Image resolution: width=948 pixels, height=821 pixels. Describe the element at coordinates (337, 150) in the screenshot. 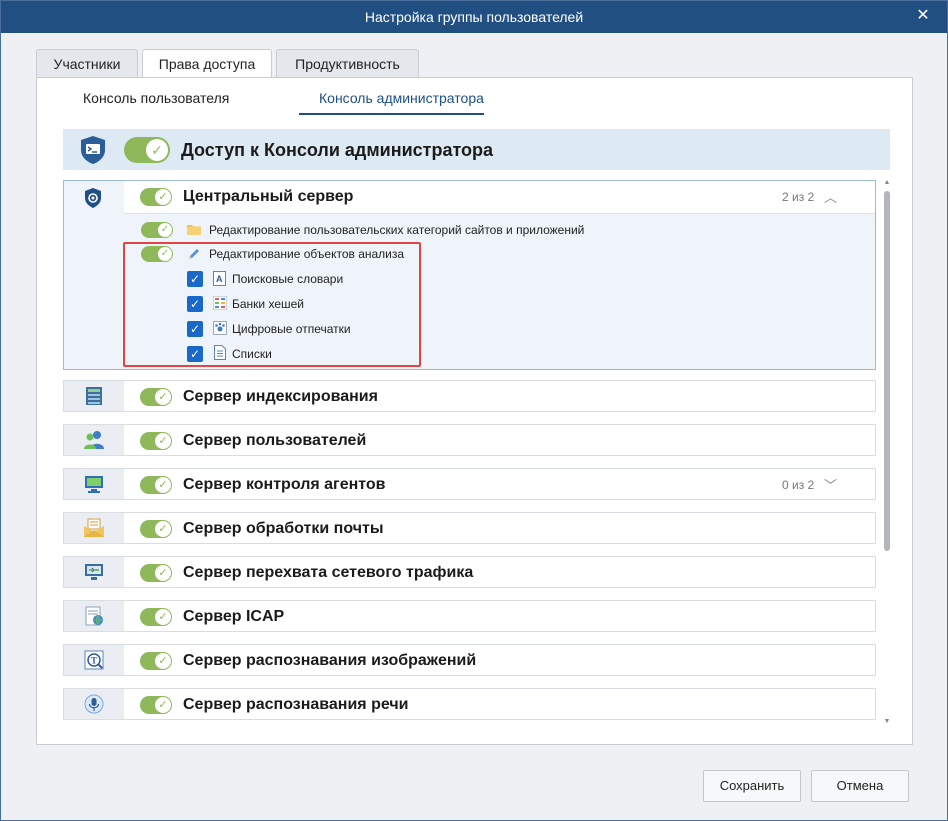

I see `admin-console-access-title: Доступ к Консоли администратора` at that location.